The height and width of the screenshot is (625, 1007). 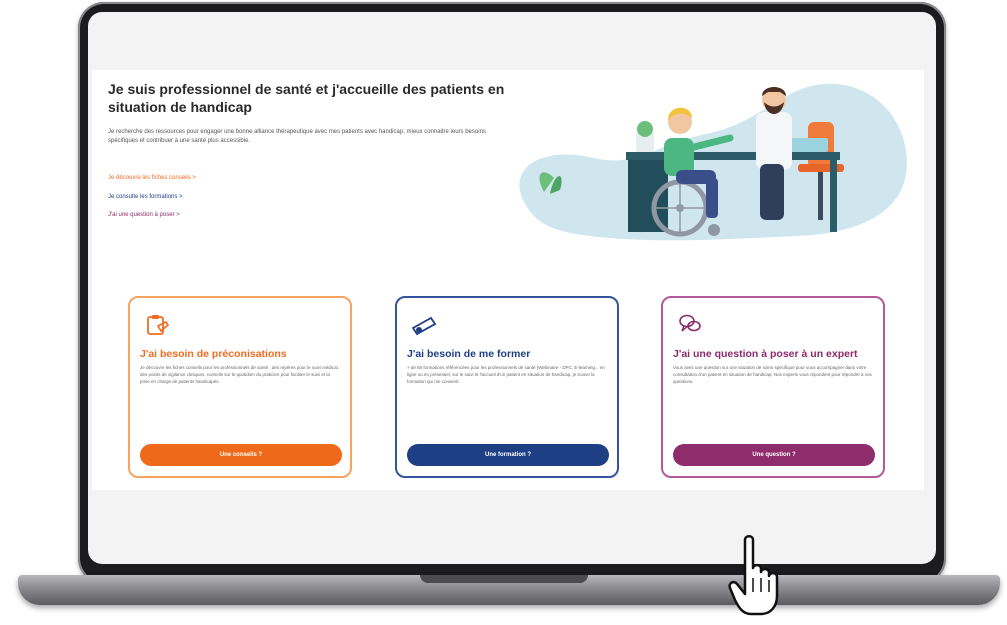 What do you see at coordinates (690, 323) in the screenshot?
I see `speech-bubbles-icon` at bounding box center [690, 323].